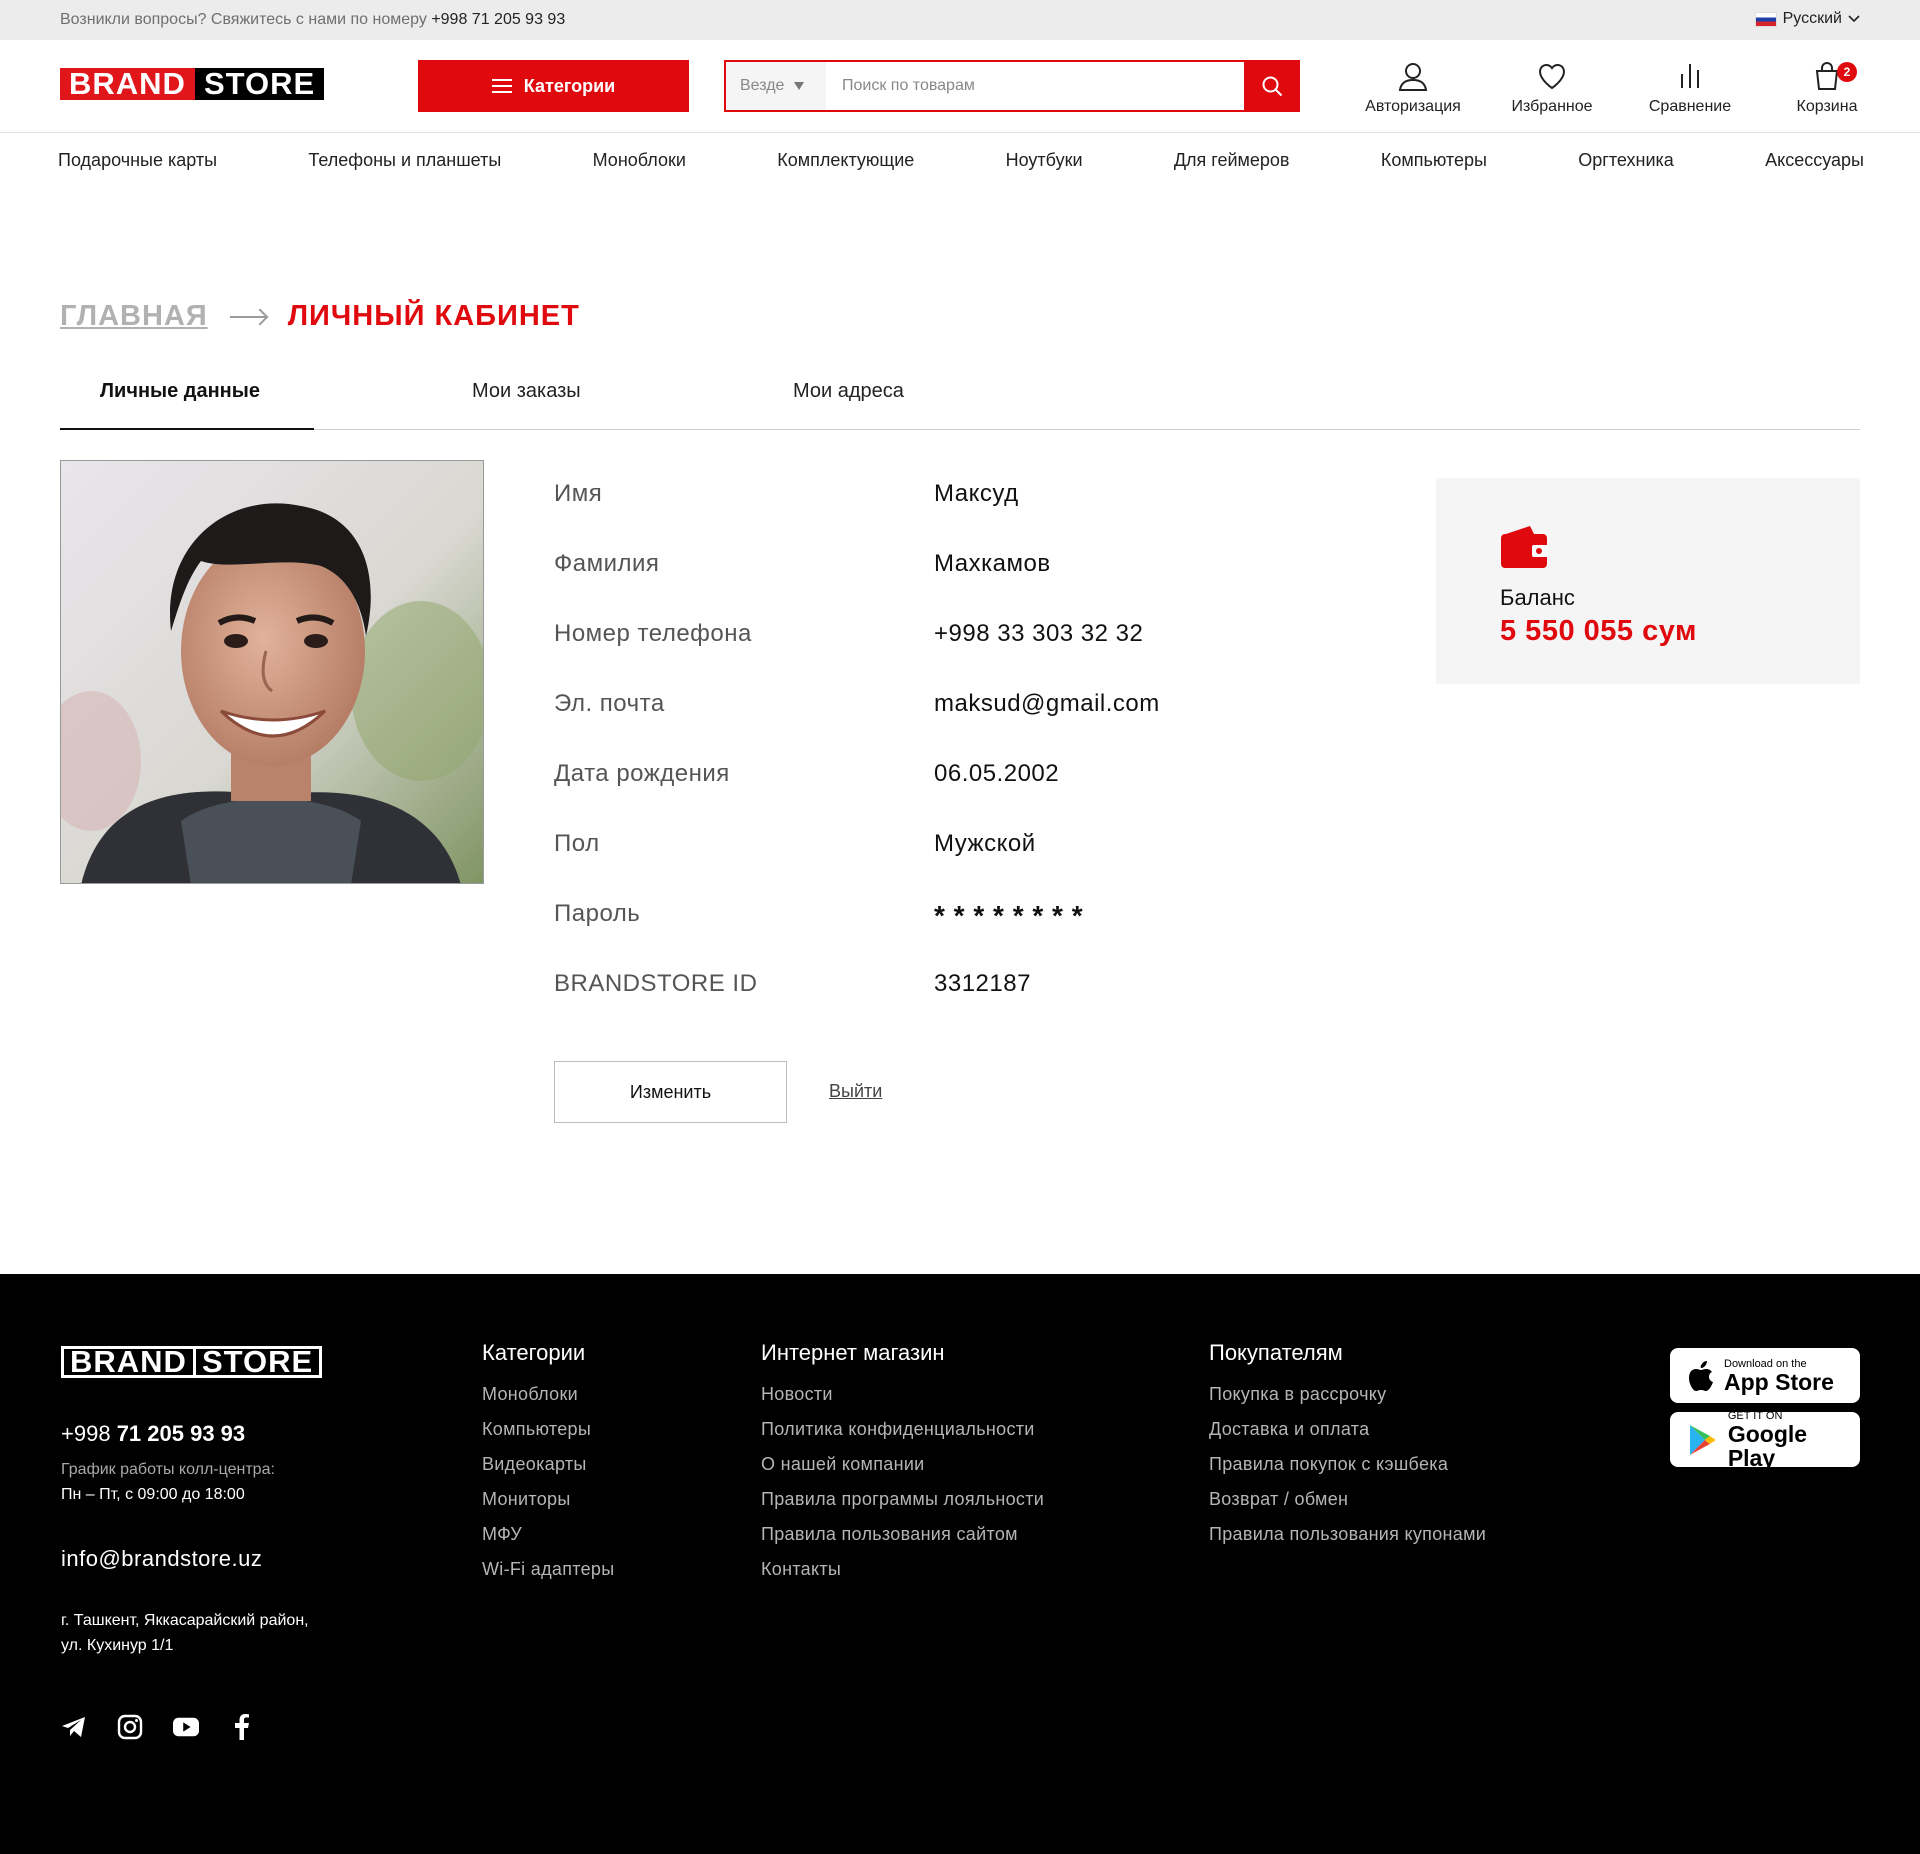  I want to click on footer-email: info@brandstore.uz, so click(161, 1559).